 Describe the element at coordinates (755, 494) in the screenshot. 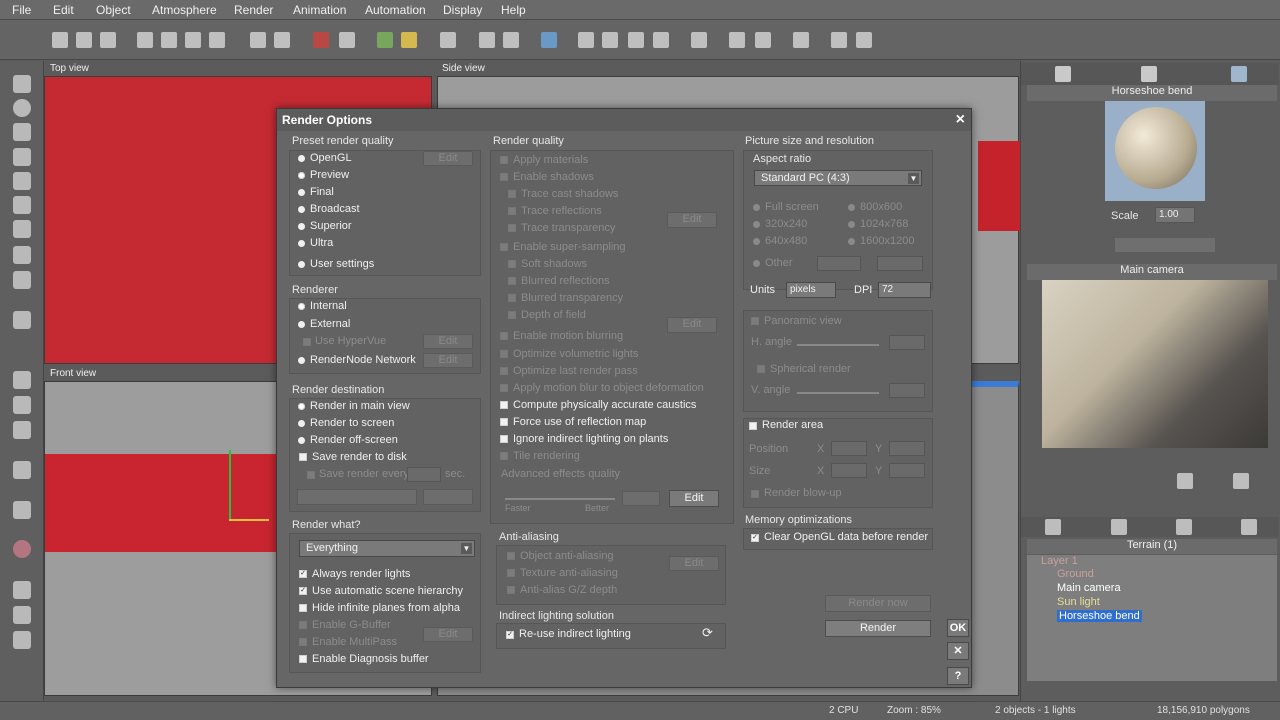

I see `blowup-checkbox` at that location.